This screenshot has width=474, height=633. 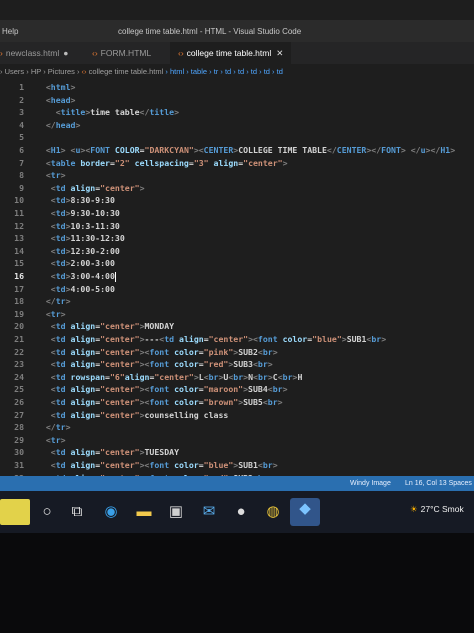 I want to click on line-number: 17, so click(x=19, y=288).